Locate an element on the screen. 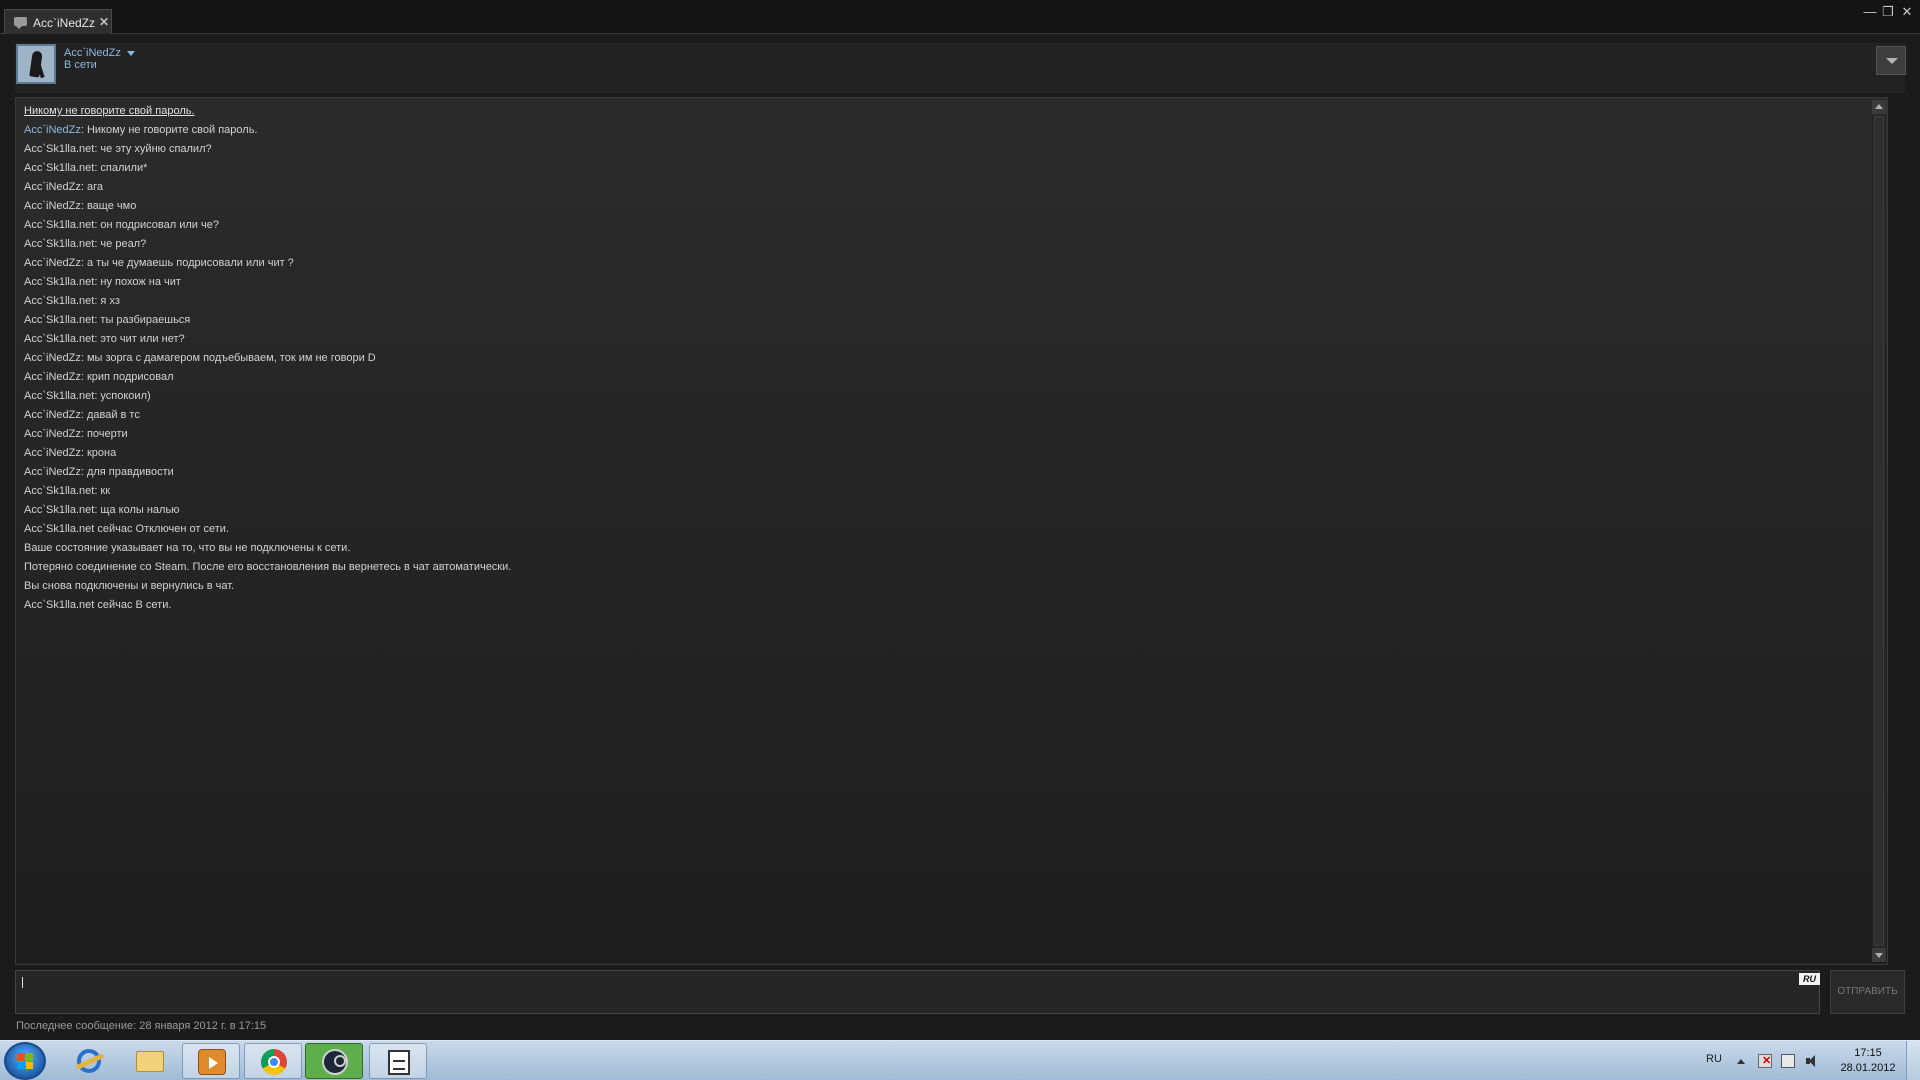 This screenshot has height=1080, width=1920. titlebar: Acc`iNedZz ✕ — ❐ ✕ is located at coordinates (960, 17).